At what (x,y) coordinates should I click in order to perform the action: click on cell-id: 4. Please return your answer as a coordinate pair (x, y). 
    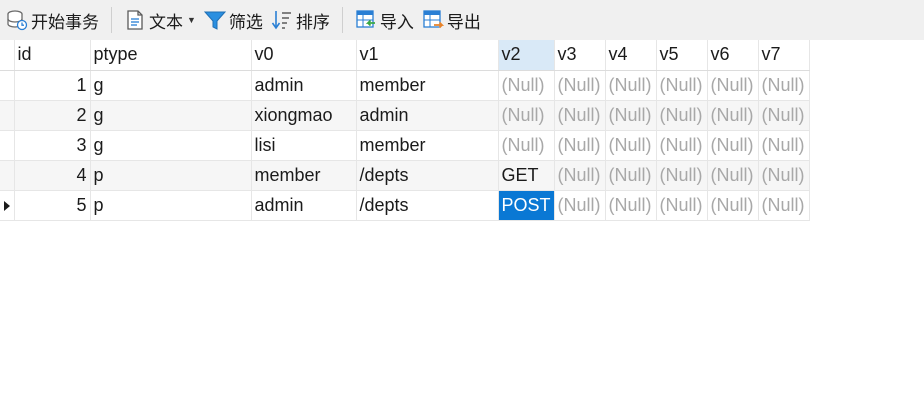
    Looking at the image, I should click on (52, 175).